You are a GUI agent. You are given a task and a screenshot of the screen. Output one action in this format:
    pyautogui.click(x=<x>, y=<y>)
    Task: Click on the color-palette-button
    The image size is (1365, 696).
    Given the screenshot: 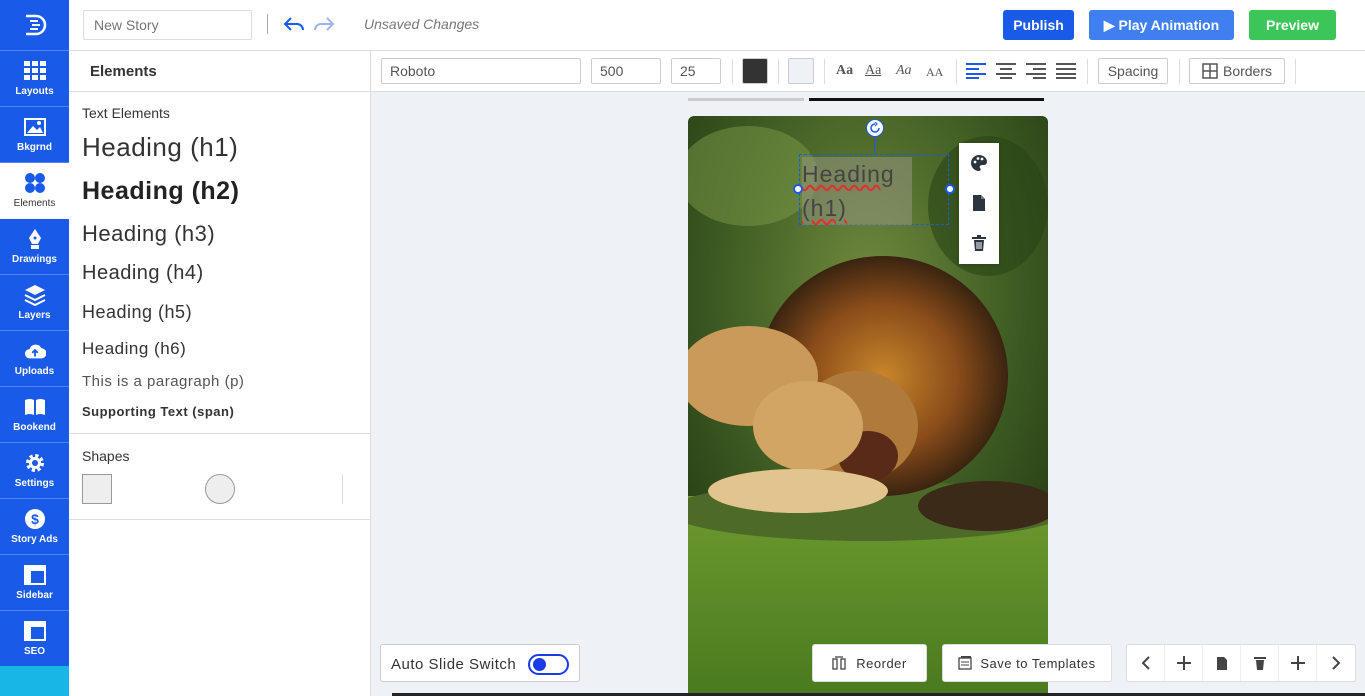 What is the action you would take?
    pyautogui.click(x=979, y=163)
    